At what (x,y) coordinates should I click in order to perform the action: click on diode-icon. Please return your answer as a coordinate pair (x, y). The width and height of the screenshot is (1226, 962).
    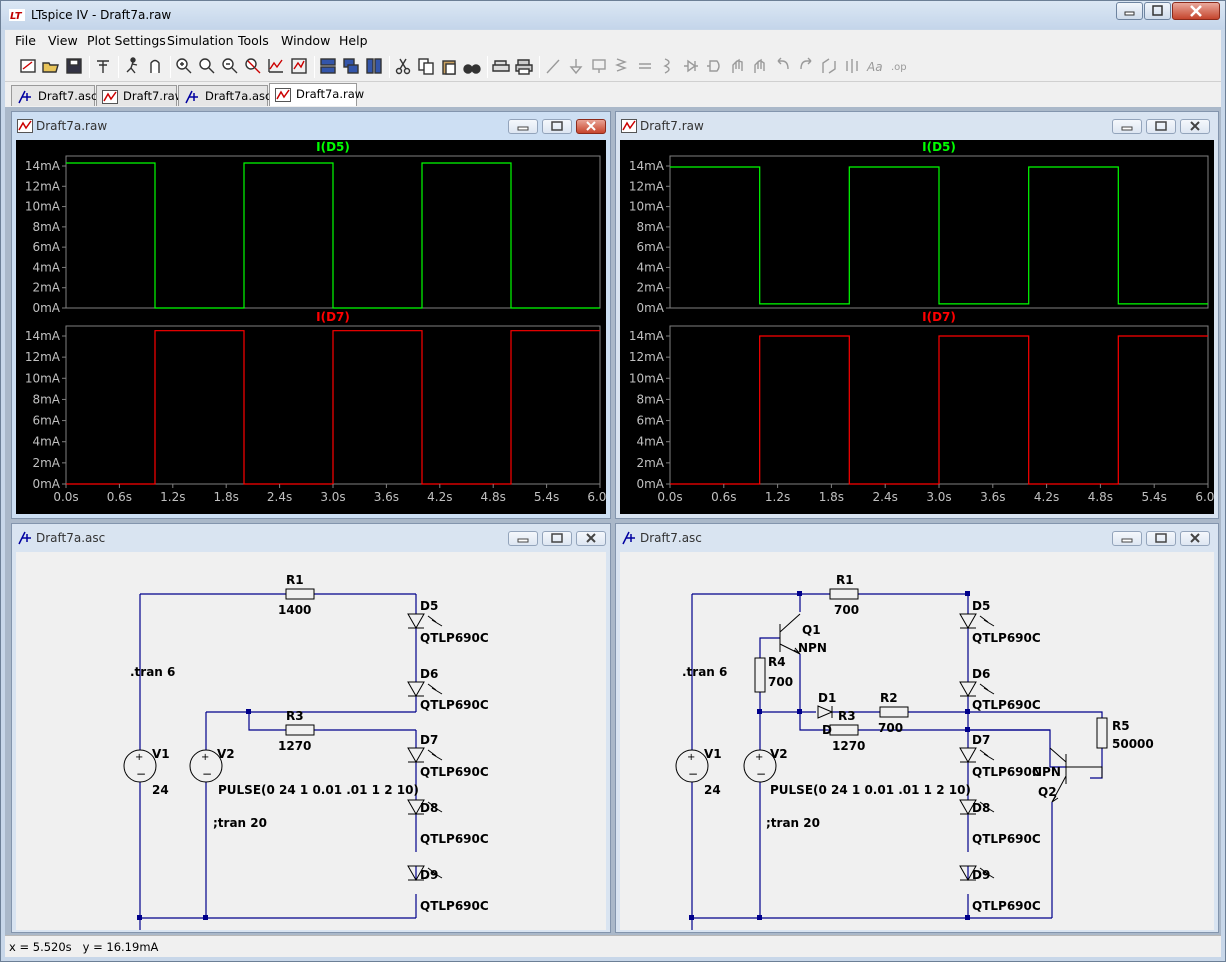
    Looking at the image, I should click on (691, 66).